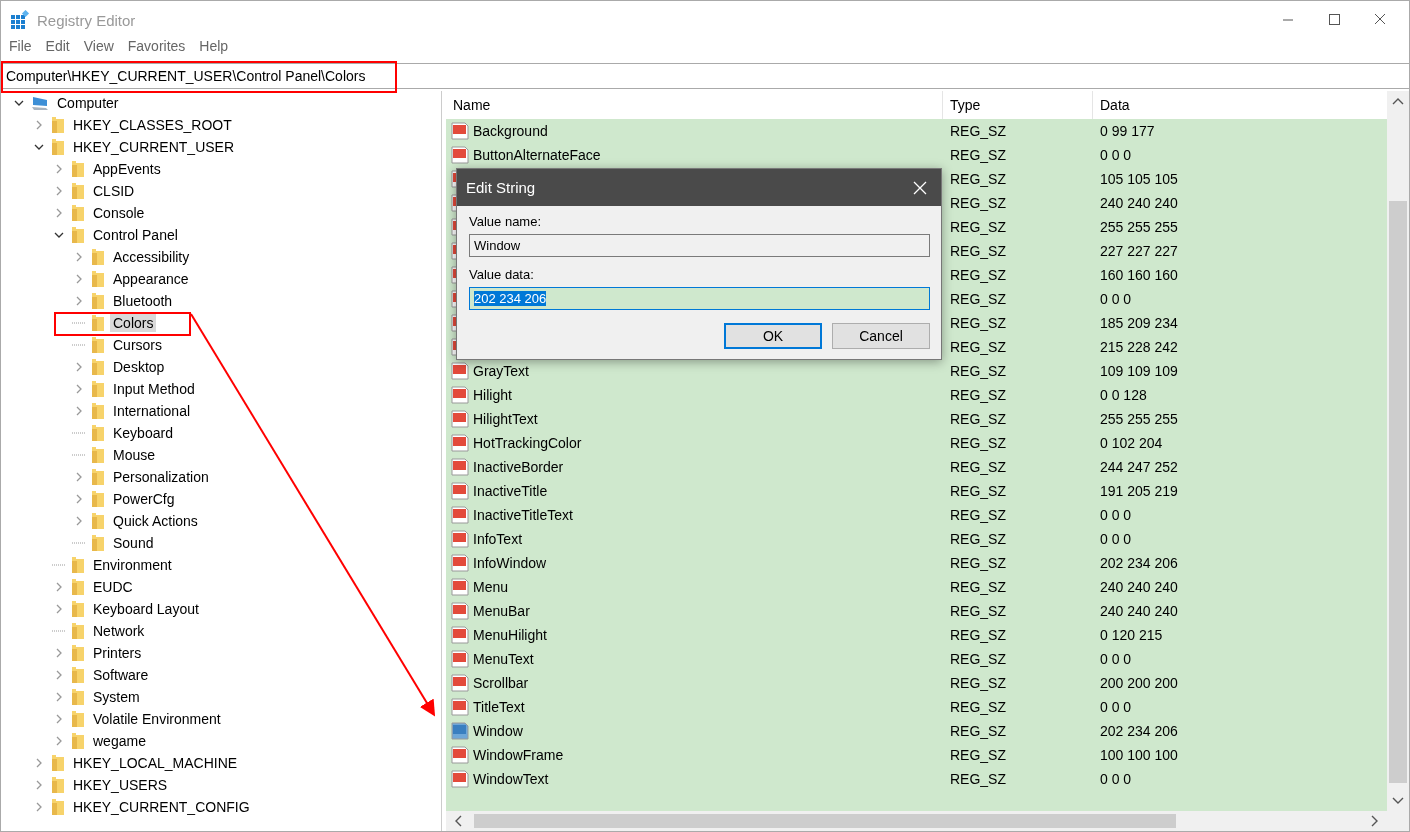  Describe the element at coordinates (1131, 635) in the screenshot. I see `table-cell-text: 0 120 215` at that location.